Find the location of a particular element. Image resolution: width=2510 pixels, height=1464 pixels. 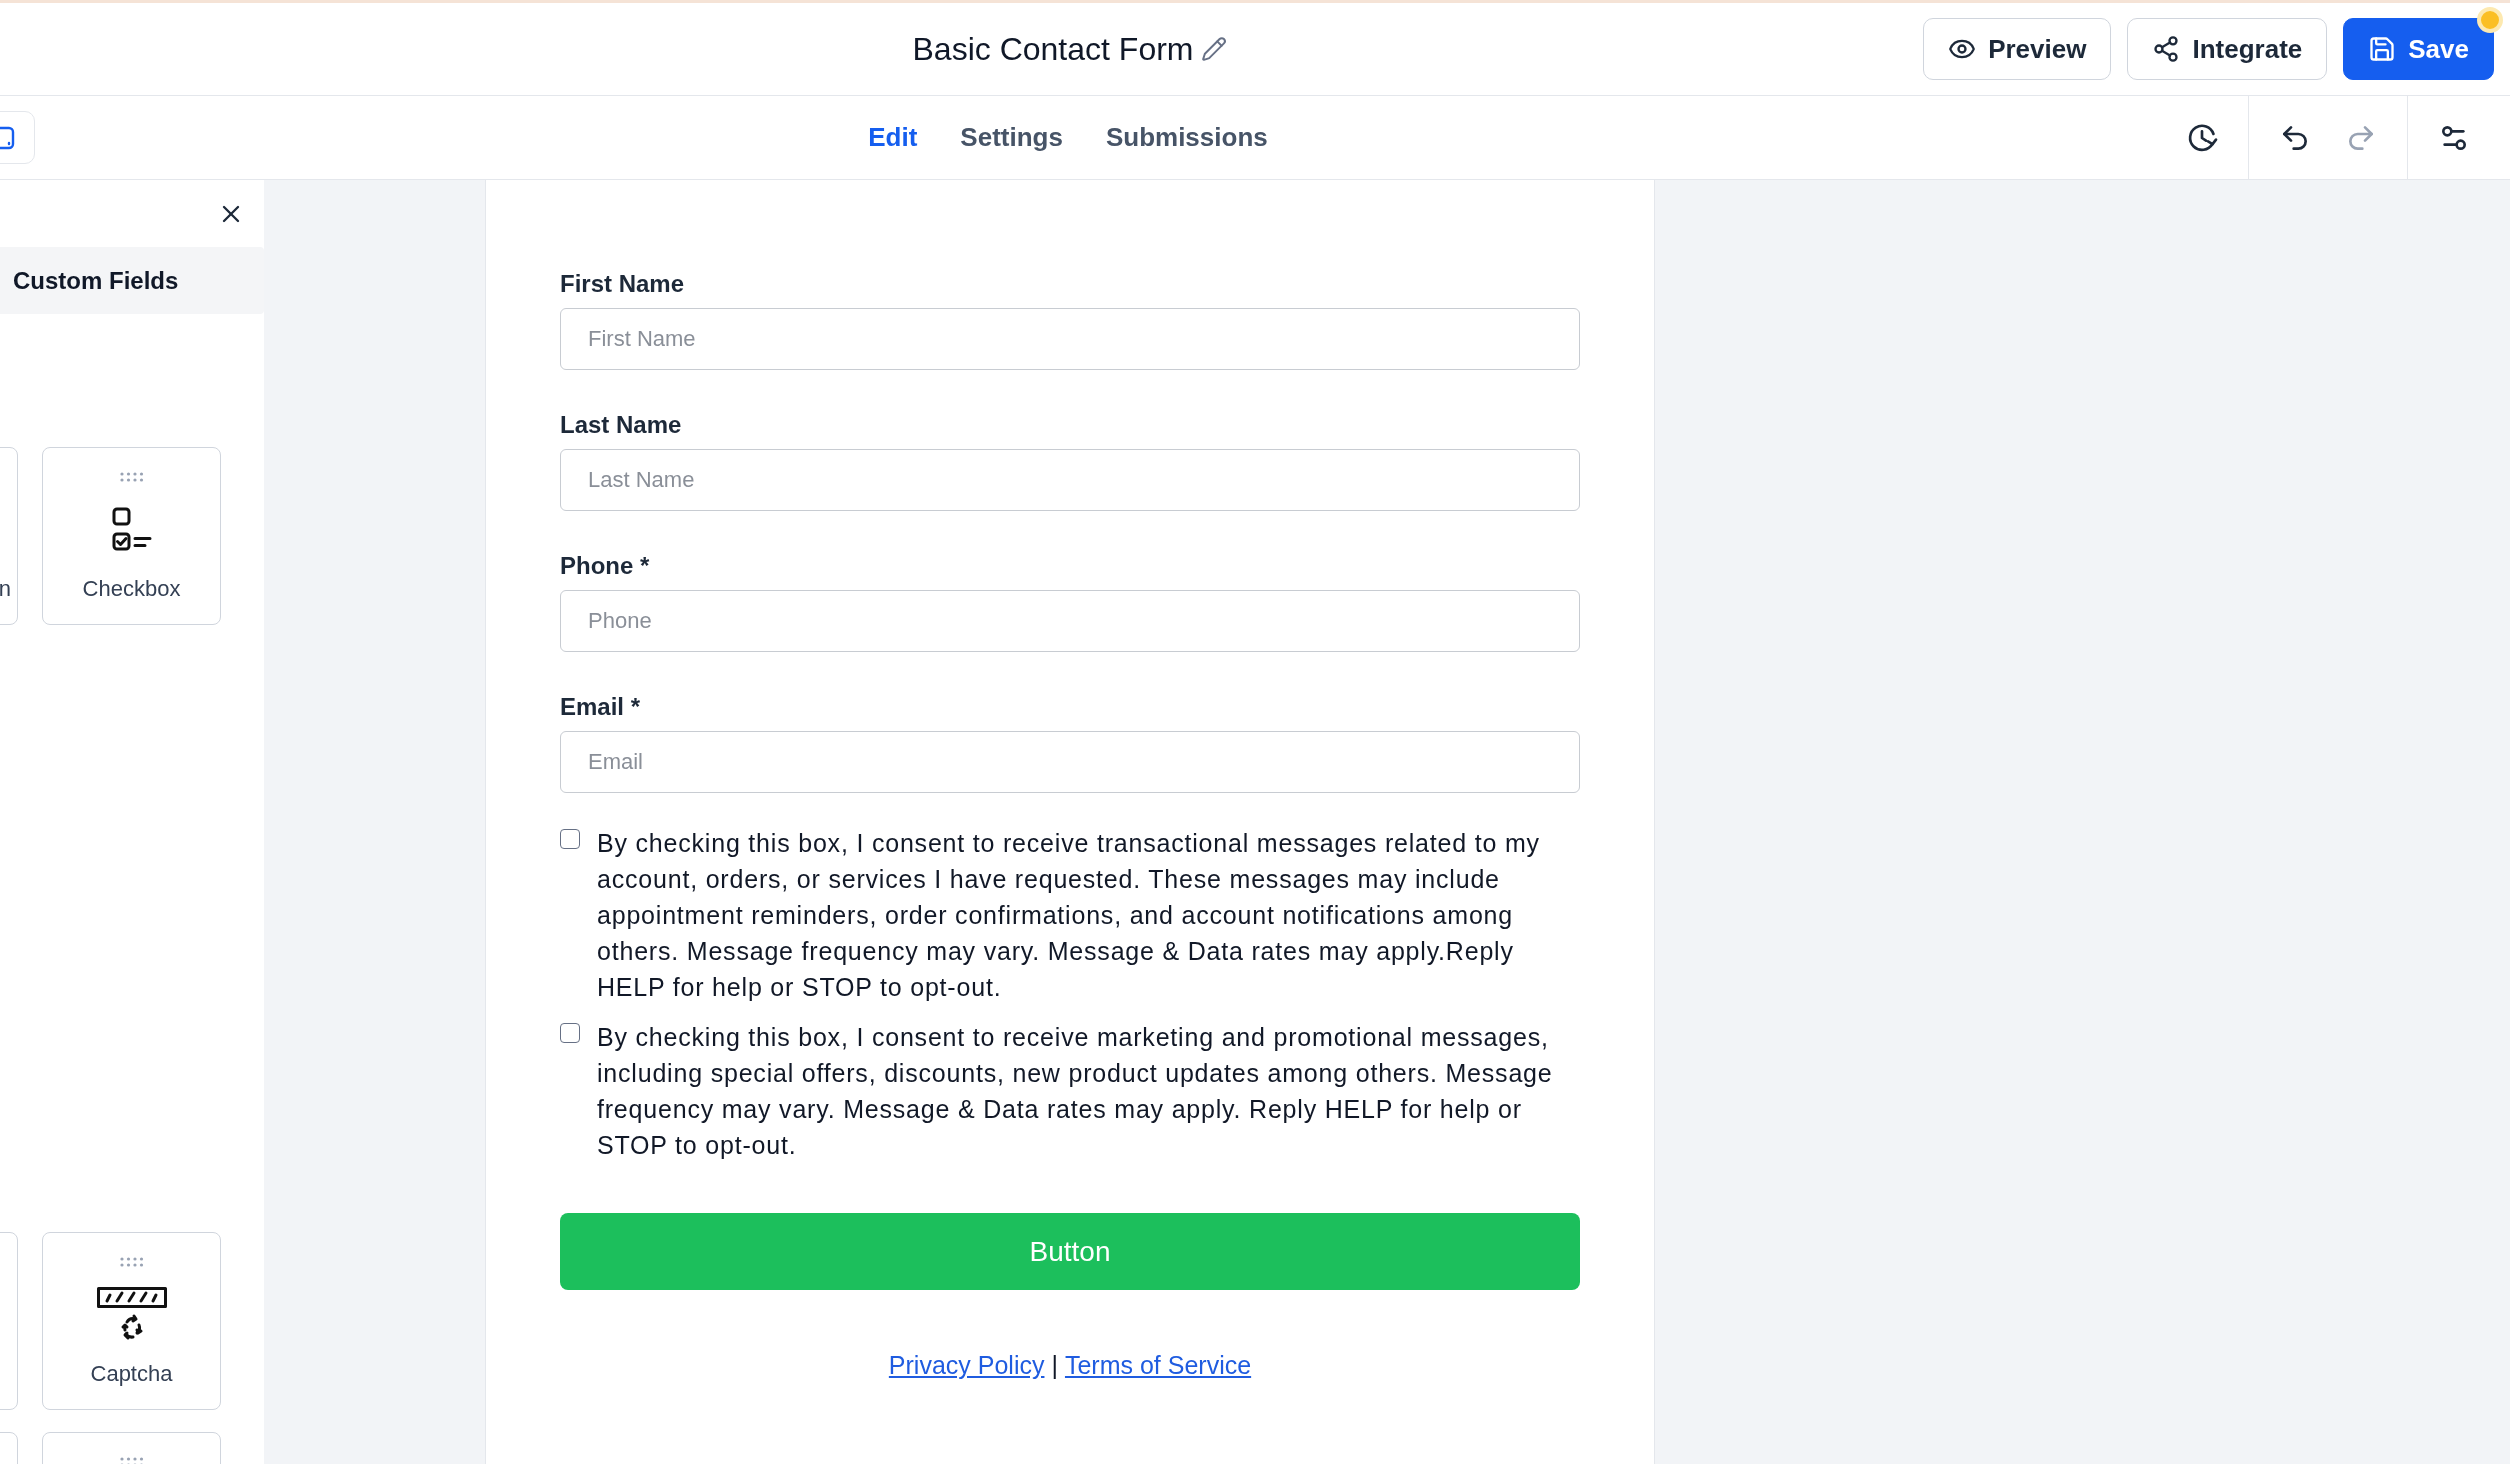

section-header: Custom Fields is located at coordinates (132, 280).